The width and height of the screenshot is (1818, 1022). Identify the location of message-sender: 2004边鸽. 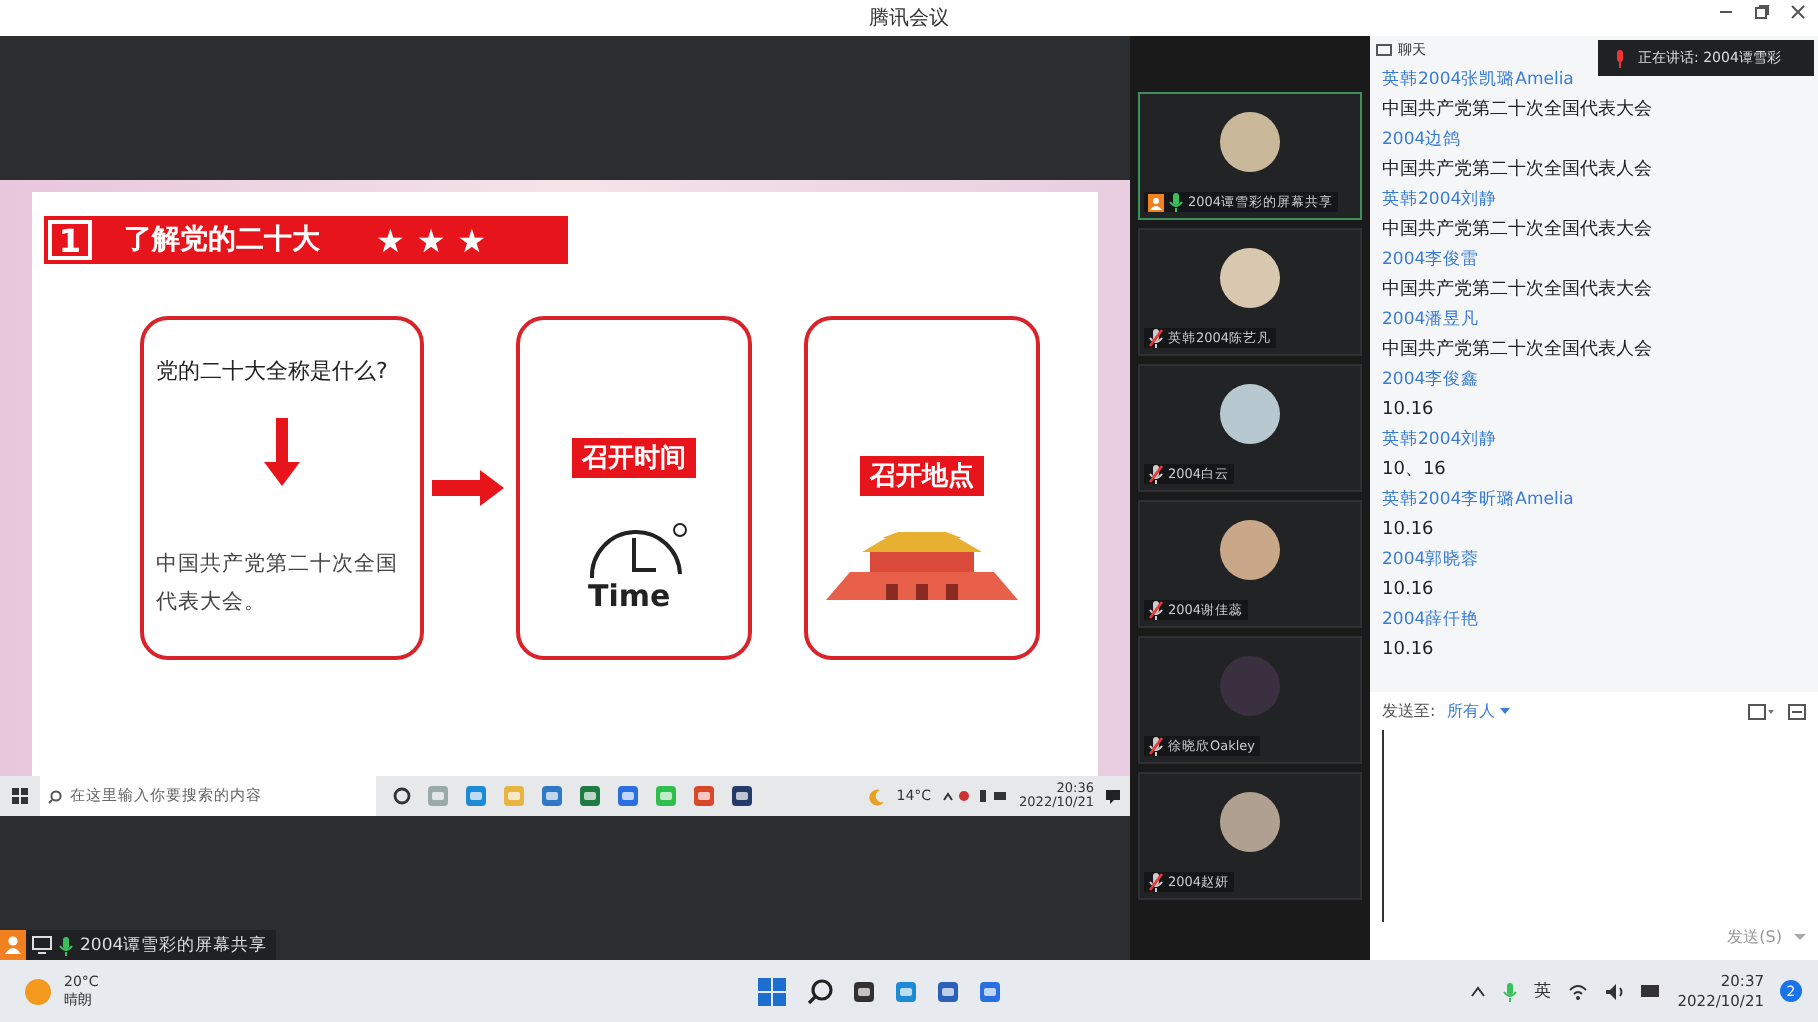
(1423, 141).